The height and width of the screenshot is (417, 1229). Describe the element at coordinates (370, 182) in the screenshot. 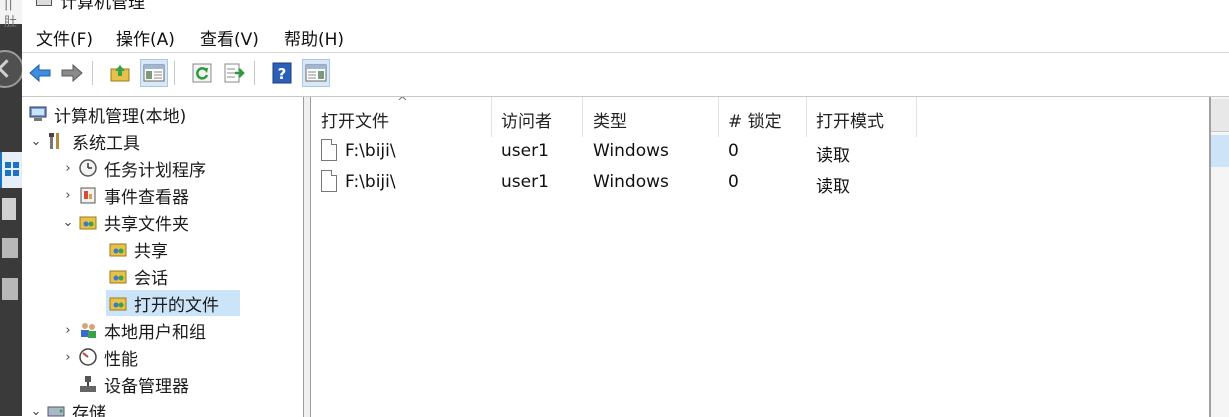

I see `cell-open-file: F:\biji\` at that location.